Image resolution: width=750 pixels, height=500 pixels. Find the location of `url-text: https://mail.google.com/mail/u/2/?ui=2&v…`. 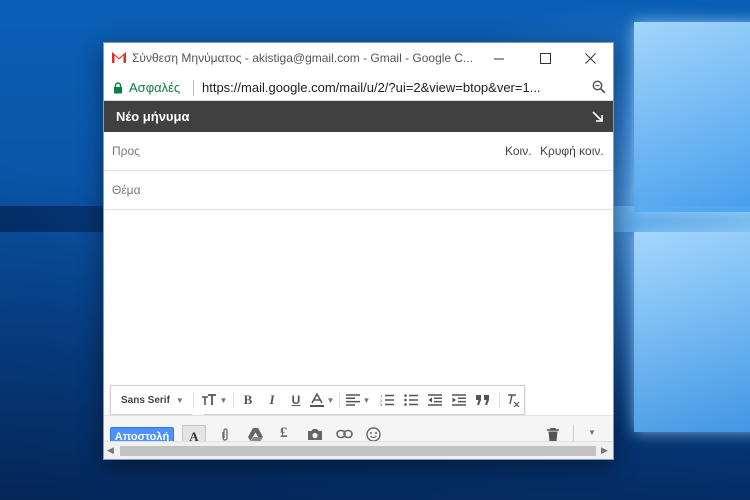

url-text: https://mail.google.com/mail/u/2/?ui=2&v… is located at coordinates (392, 87).